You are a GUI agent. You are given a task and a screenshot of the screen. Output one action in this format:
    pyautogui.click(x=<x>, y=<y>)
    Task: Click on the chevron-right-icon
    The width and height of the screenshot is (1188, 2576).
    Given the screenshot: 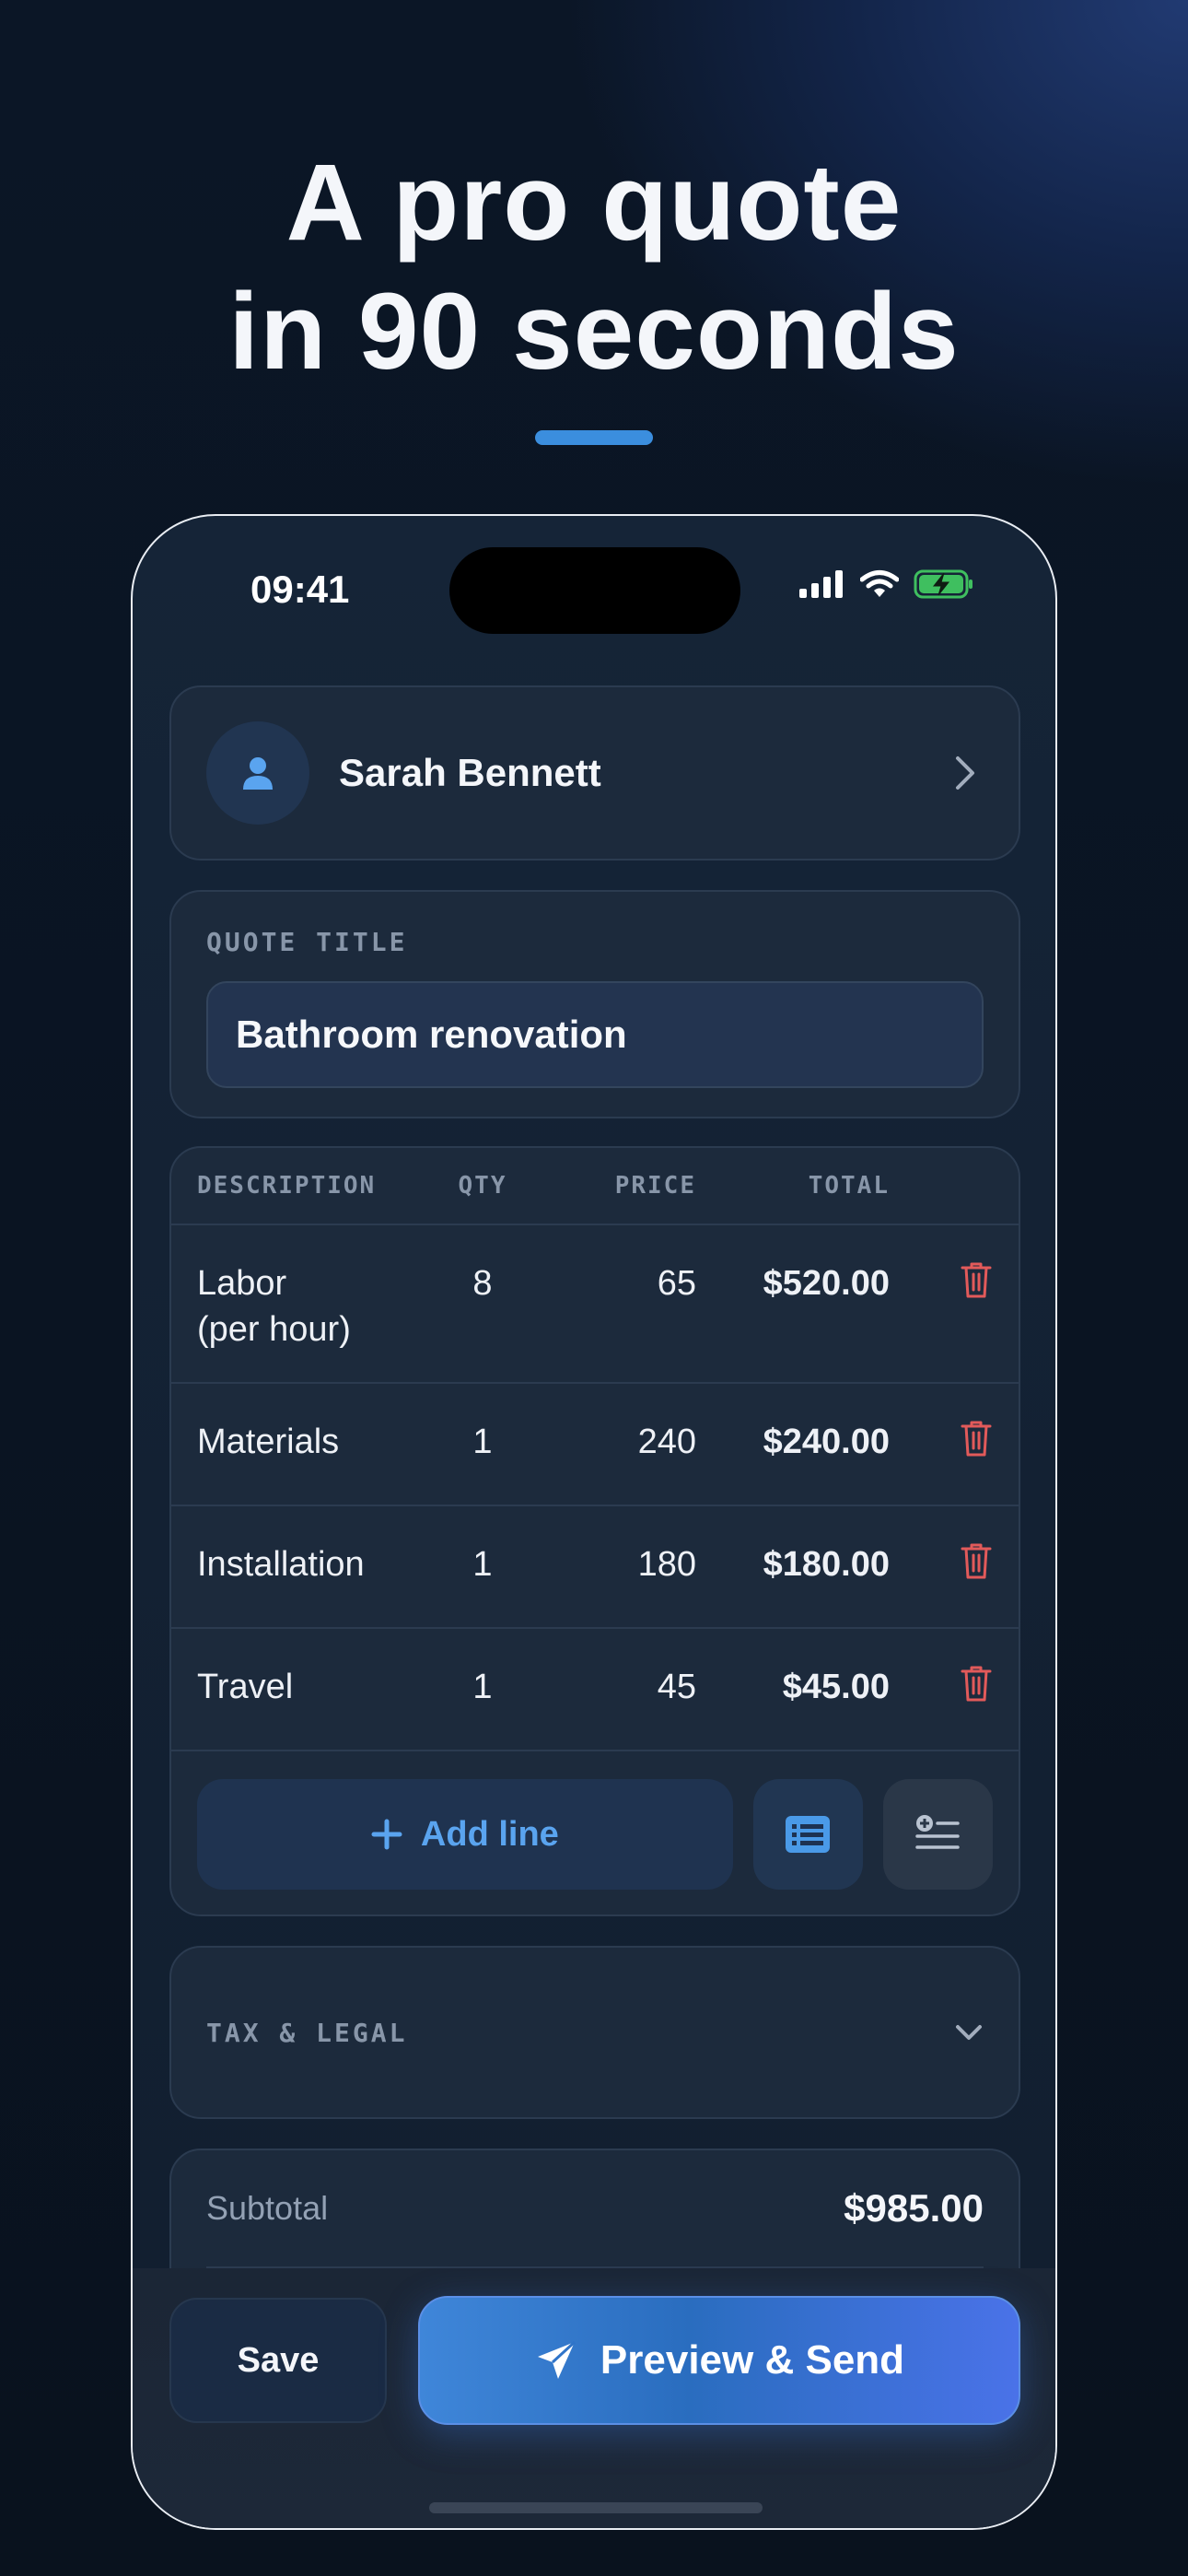 What is the action you would take?
    pyautogui.click(x=965, y=773)
    